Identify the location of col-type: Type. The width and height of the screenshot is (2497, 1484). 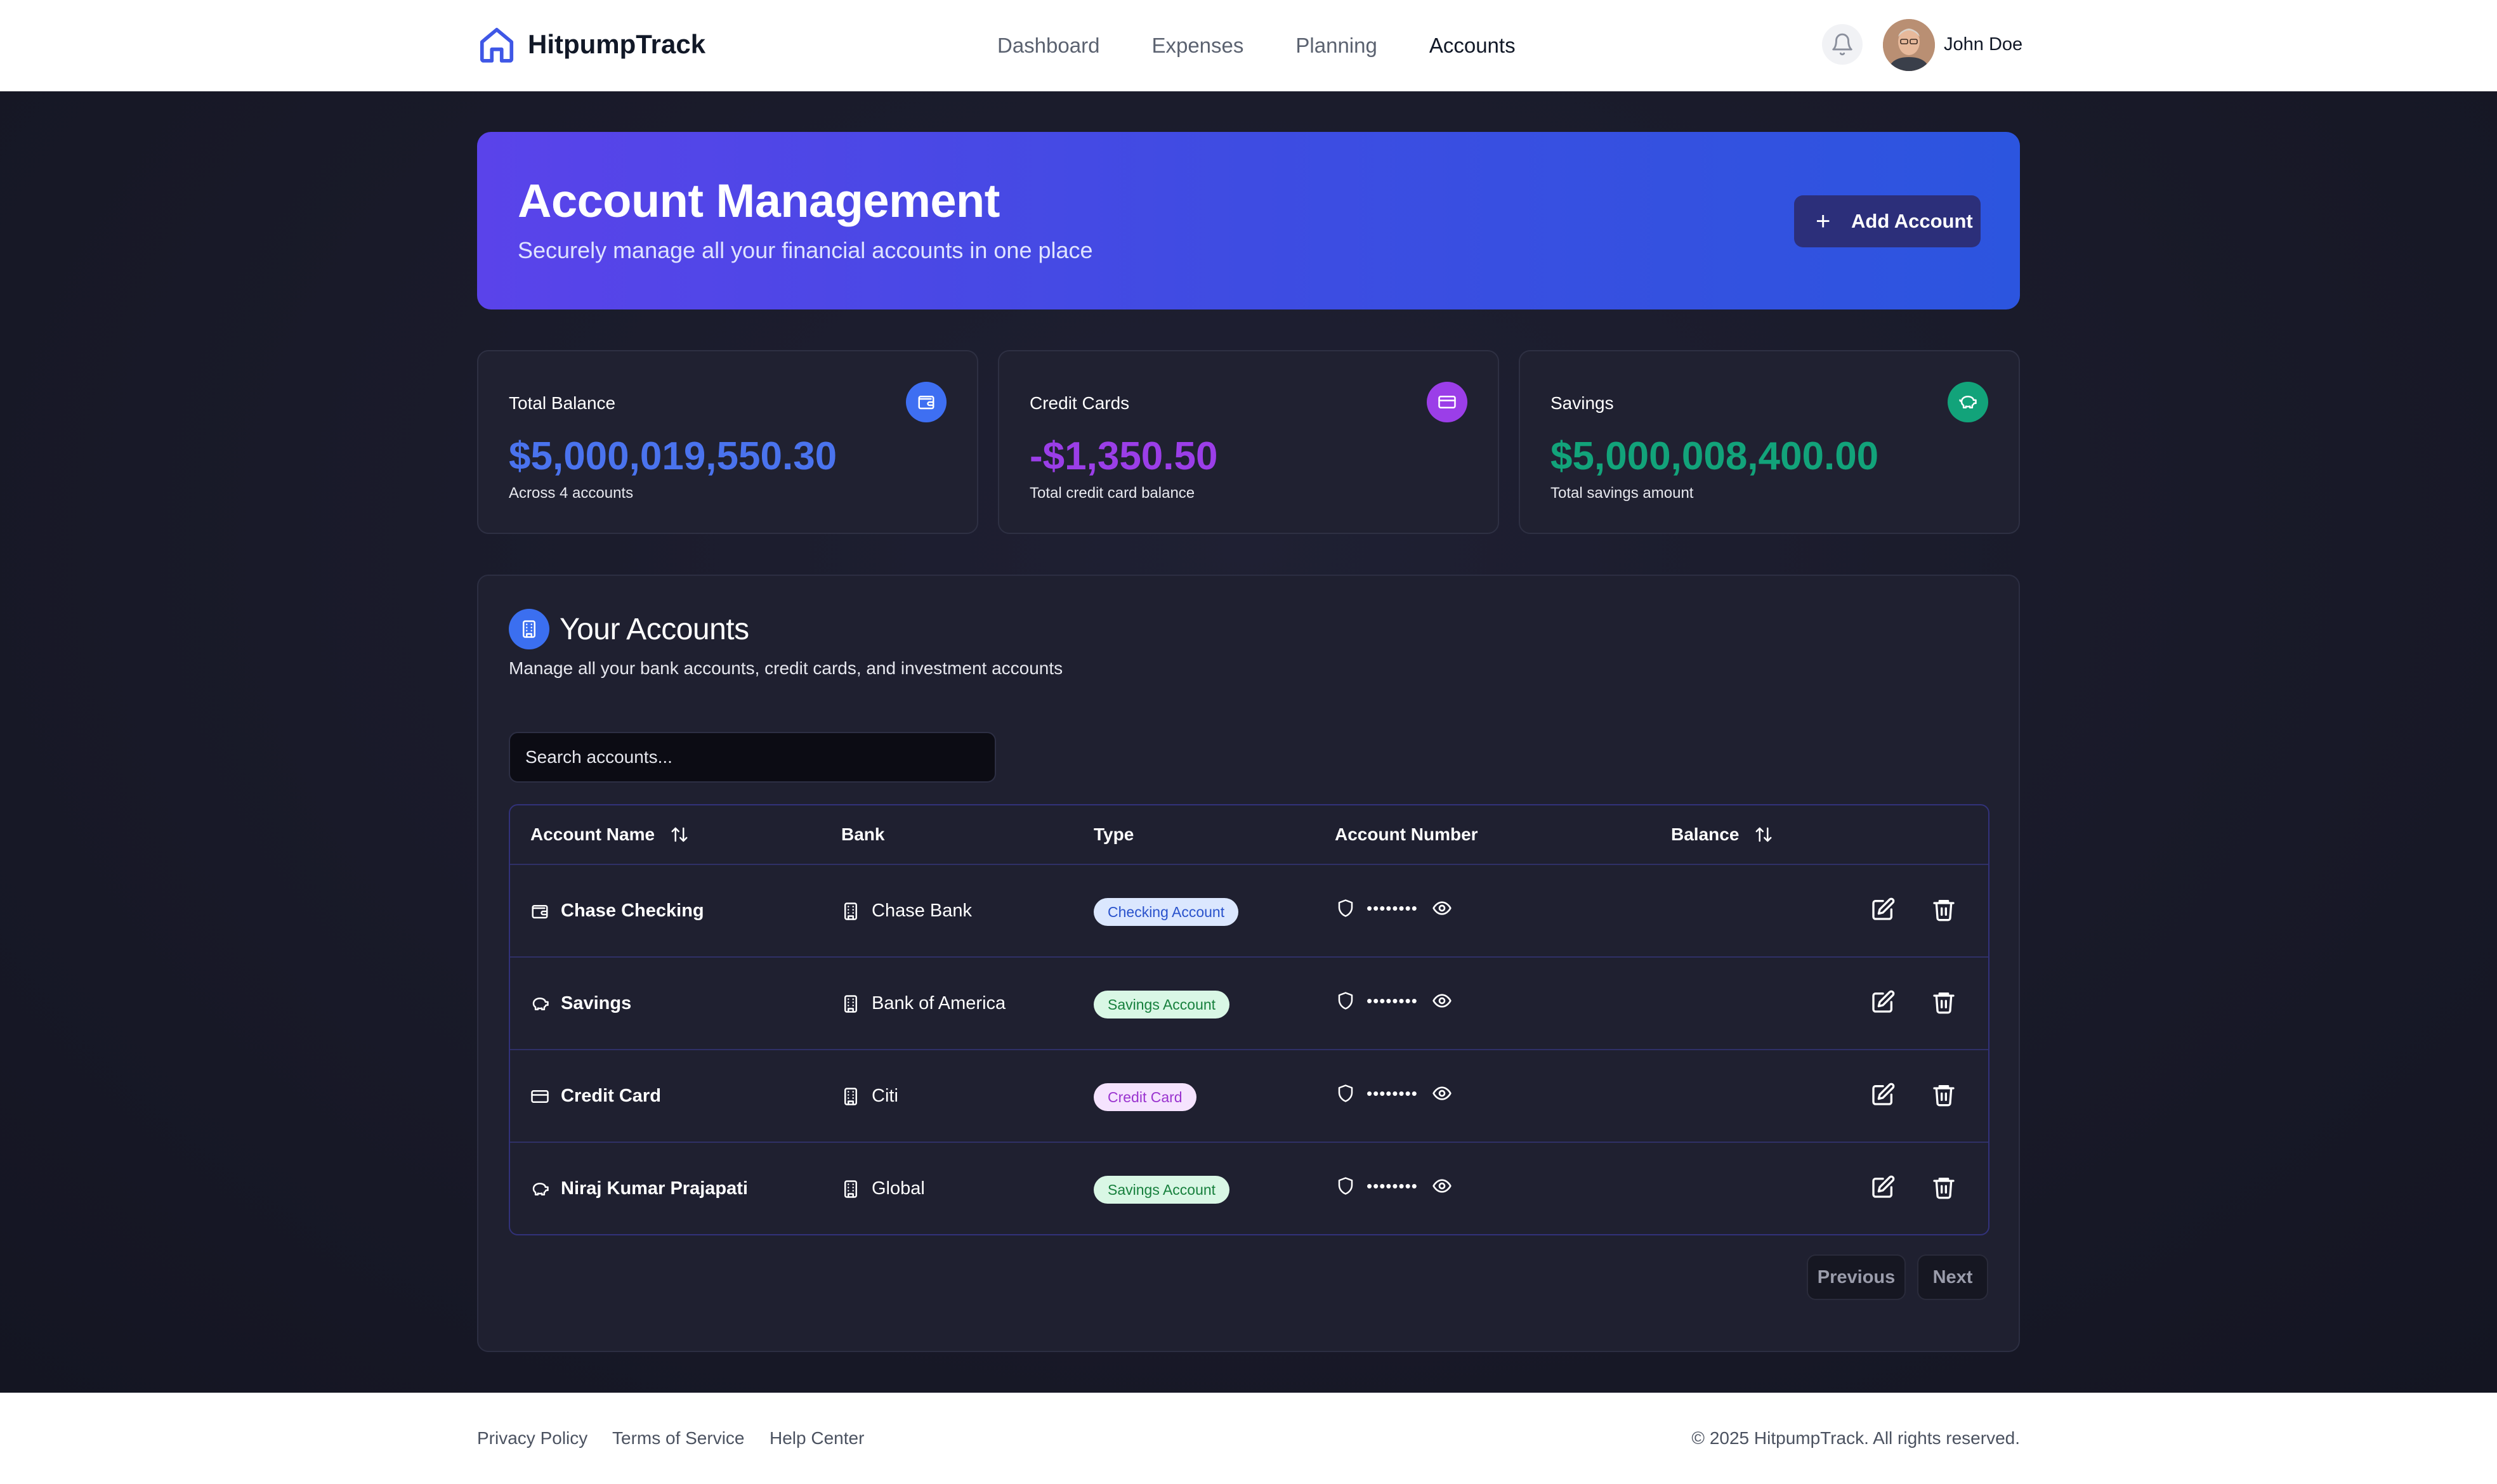
(1114, 834).